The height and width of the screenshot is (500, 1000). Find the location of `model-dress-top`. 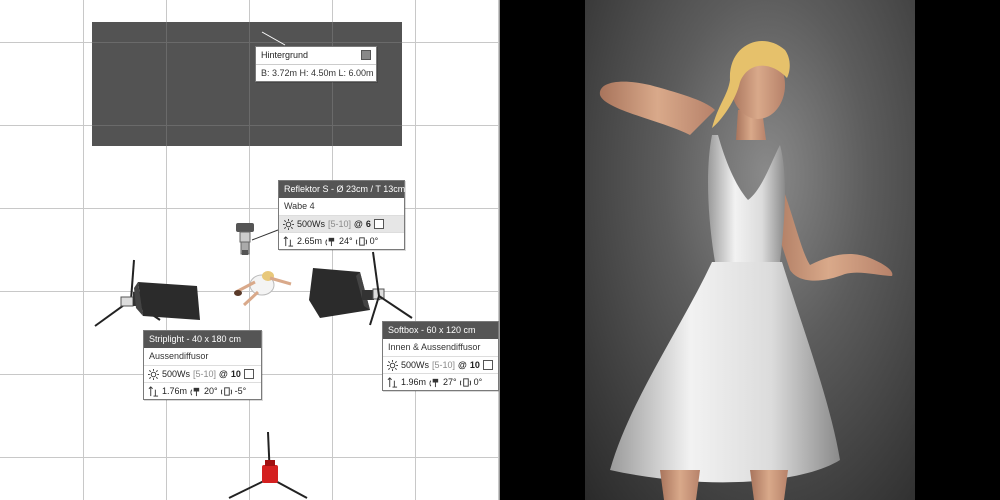

model-dress-top is located at coordinates (746, 198).